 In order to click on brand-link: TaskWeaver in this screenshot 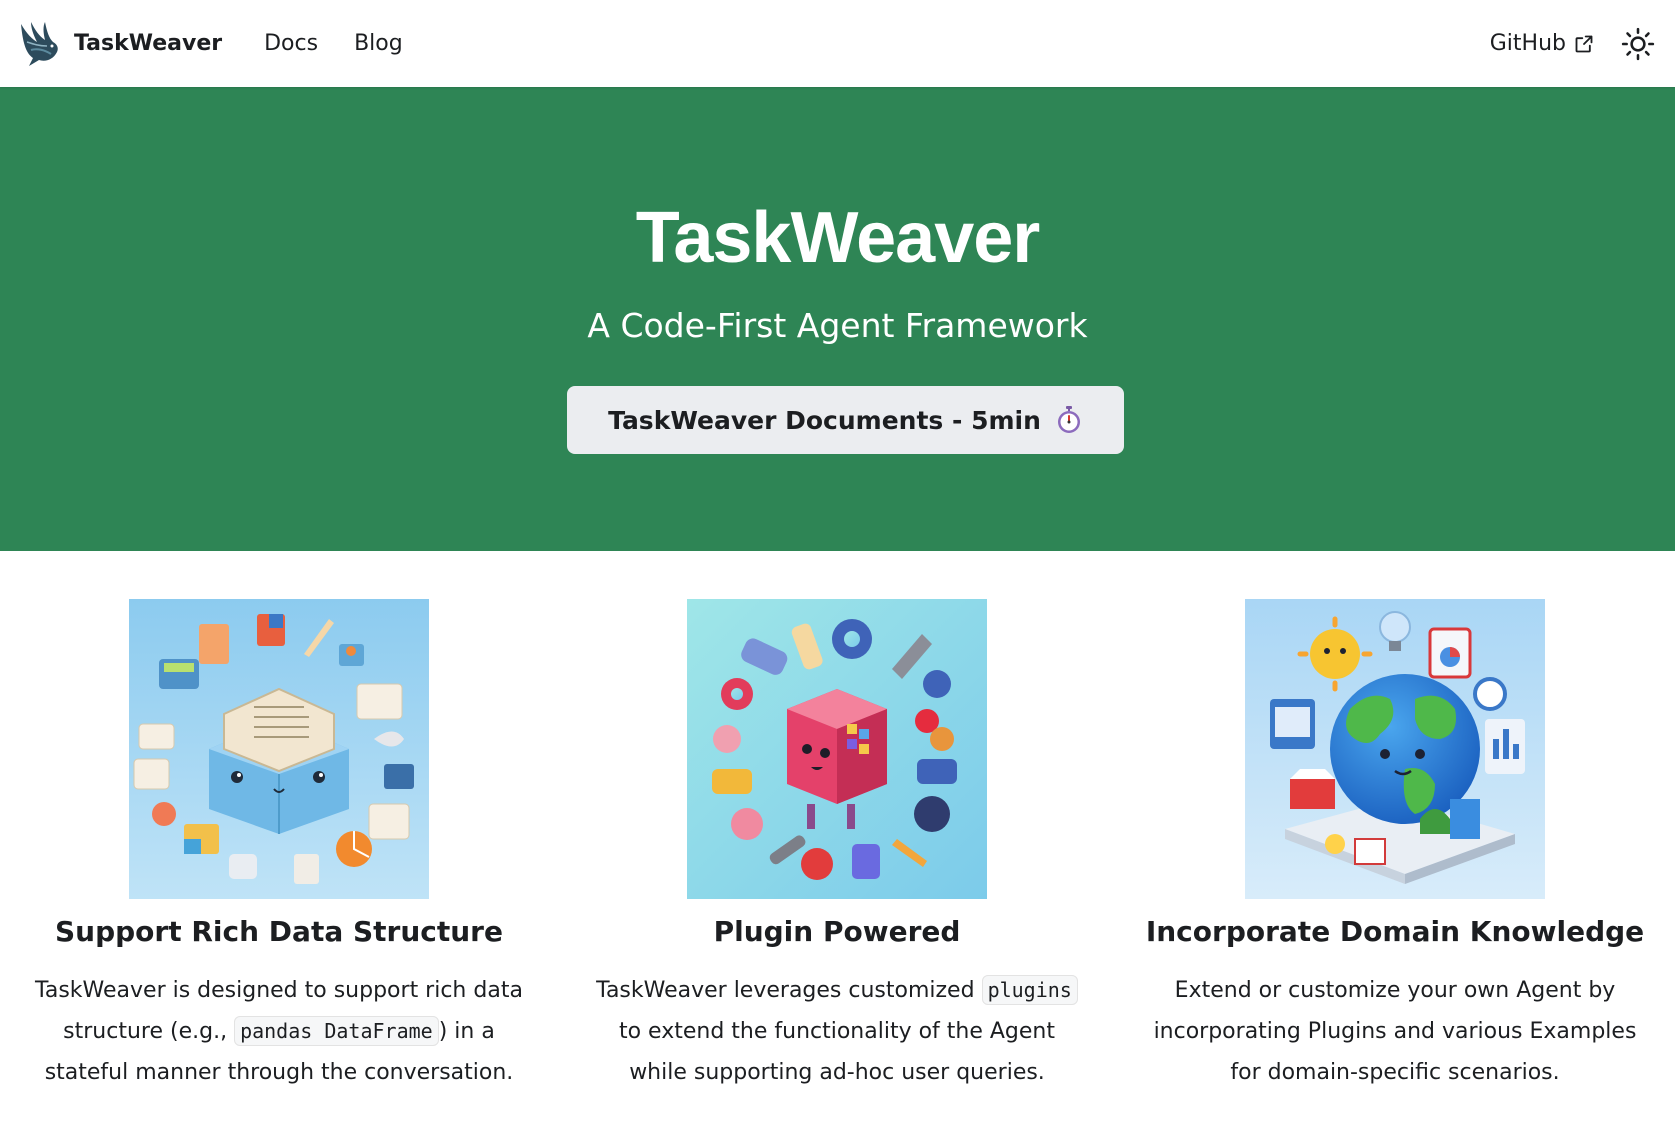, I will do `click(119, 44)`.